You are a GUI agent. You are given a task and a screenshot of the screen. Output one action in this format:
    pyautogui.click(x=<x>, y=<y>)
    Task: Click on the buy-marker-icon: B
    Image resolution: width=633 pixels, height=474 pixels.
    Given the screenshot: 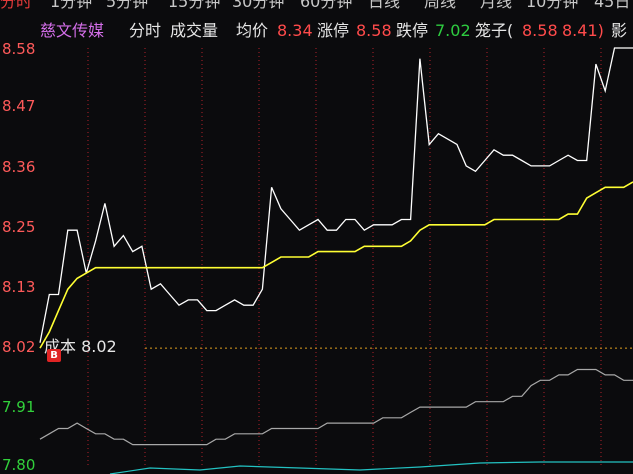 What is the action you would take?
    pyautogui.click(x=54, y=355)
    